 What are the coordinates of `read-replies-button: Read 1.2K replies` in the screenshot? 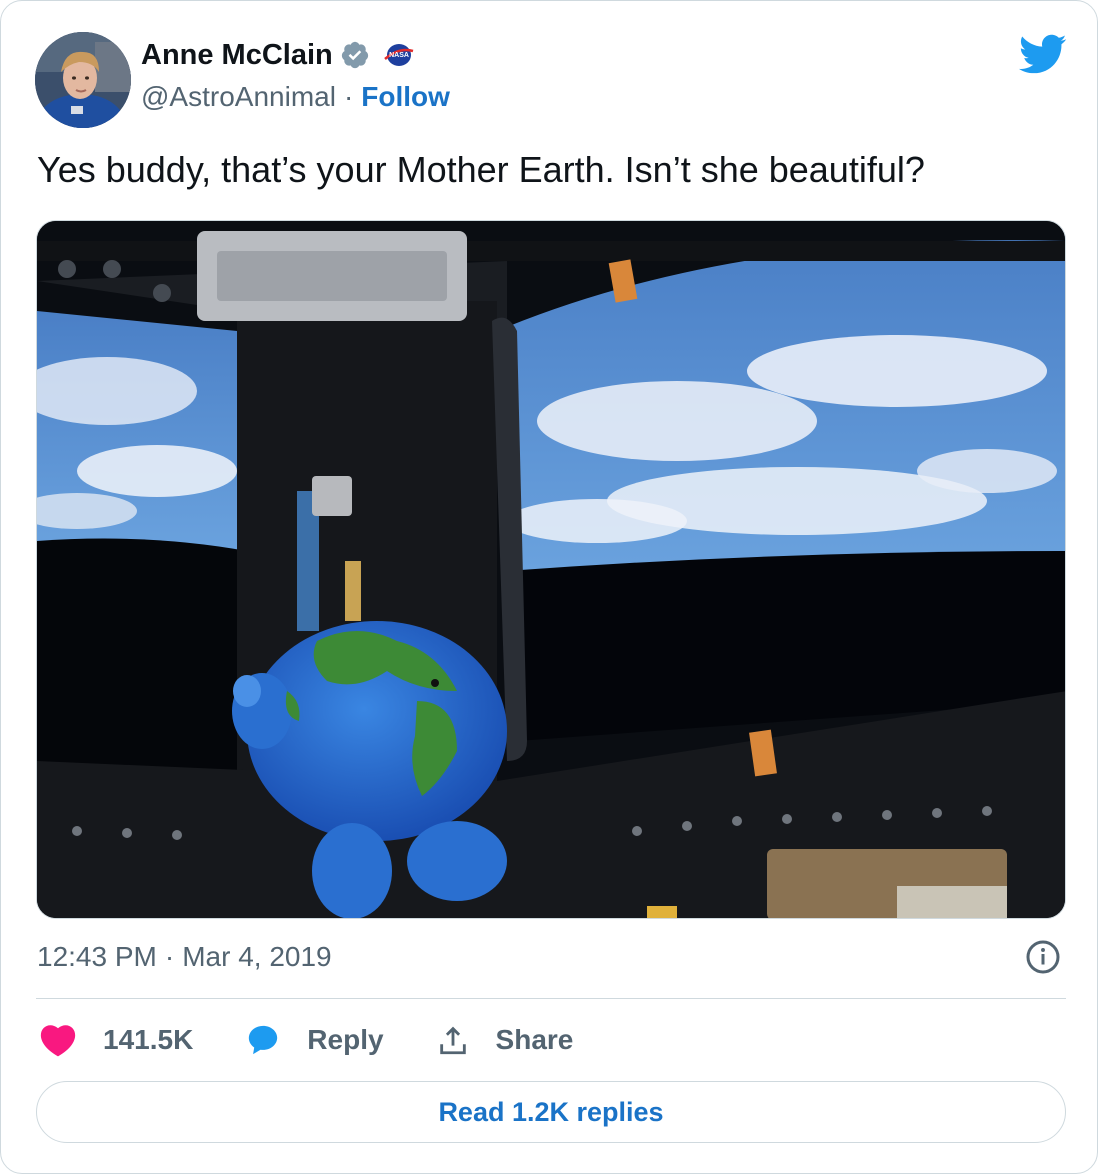 It's located at (551, 1112).